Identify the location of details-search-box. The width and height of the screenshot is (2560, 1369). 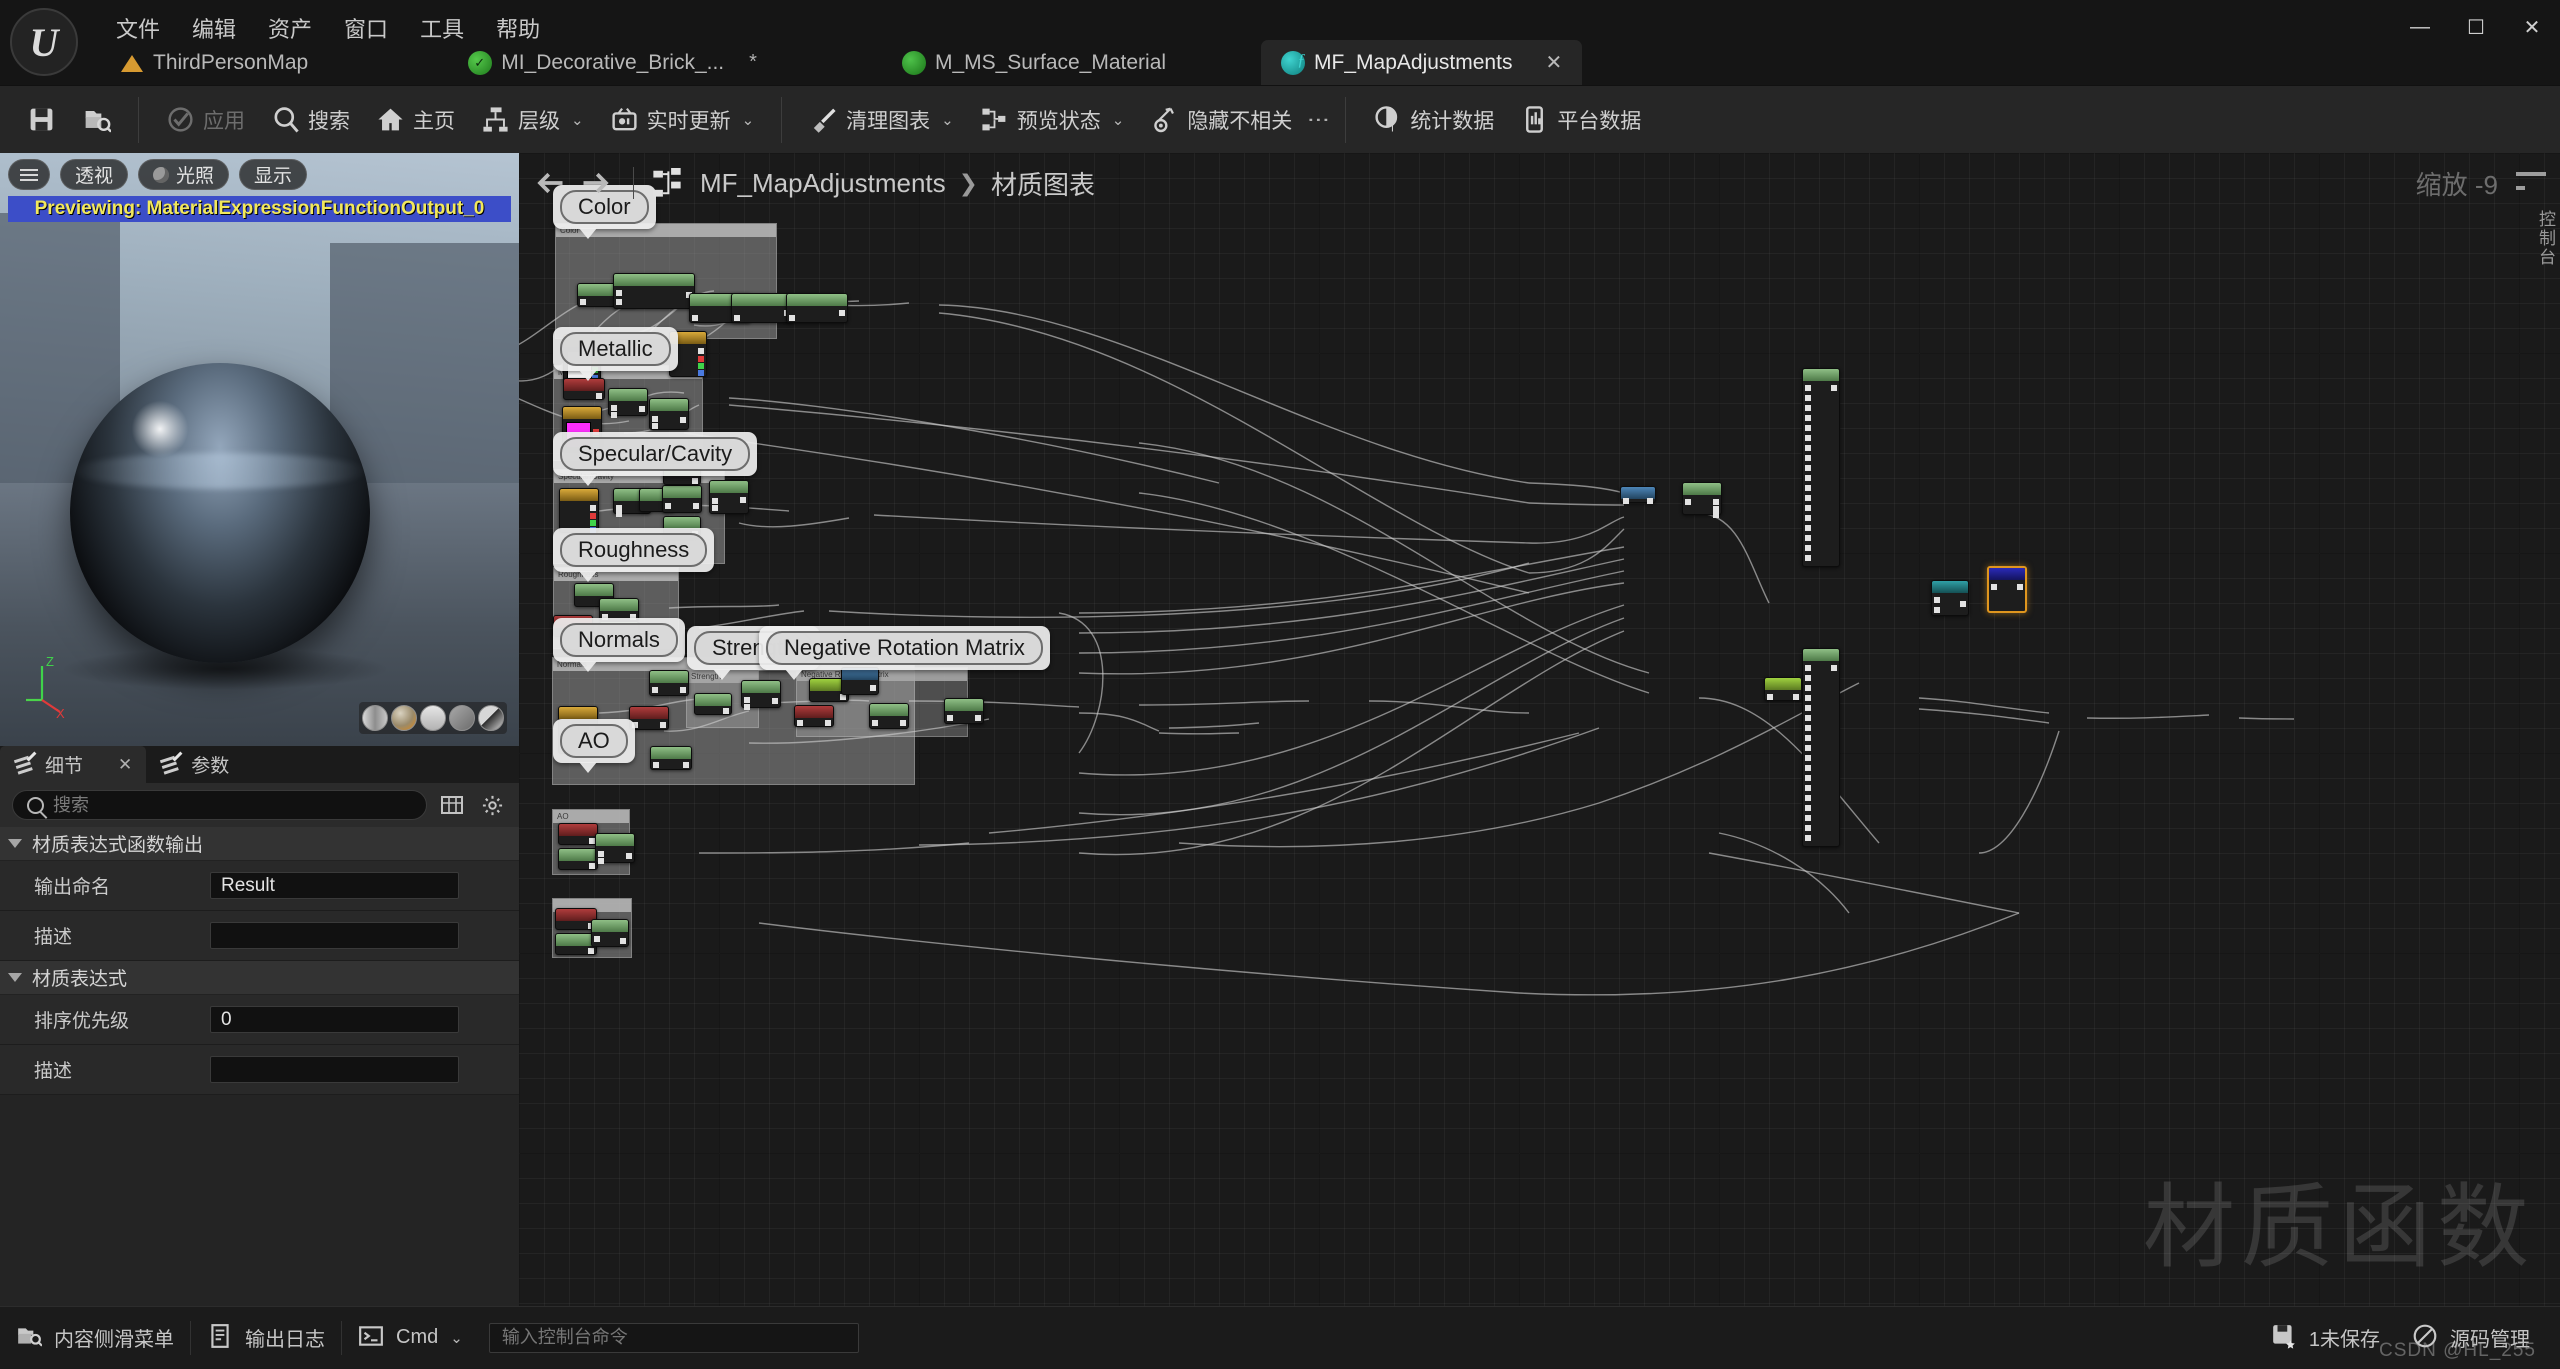
(219, 805).